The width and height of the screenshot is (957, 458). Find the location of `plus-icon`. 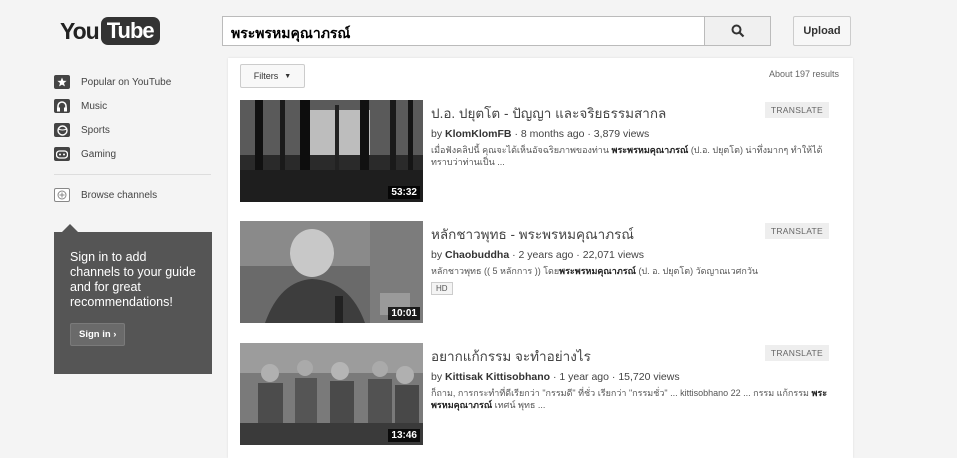

plus-icon is located at coordinates (62, 195).